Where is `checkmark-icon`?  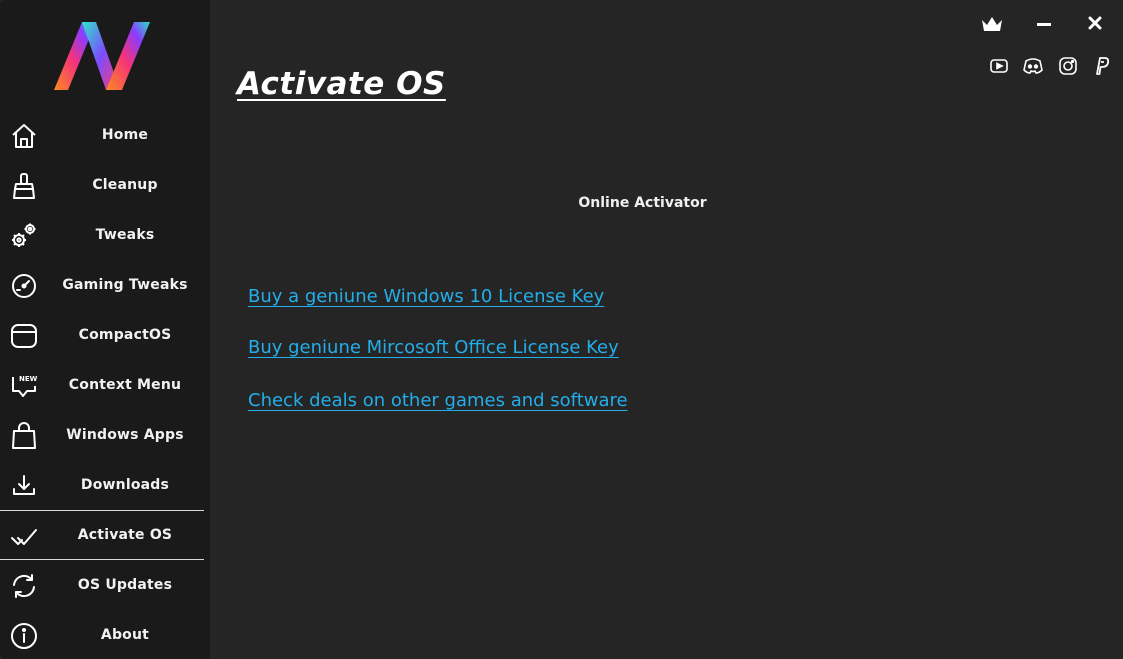 checkmark-icon is located at coordinates (24, 537).